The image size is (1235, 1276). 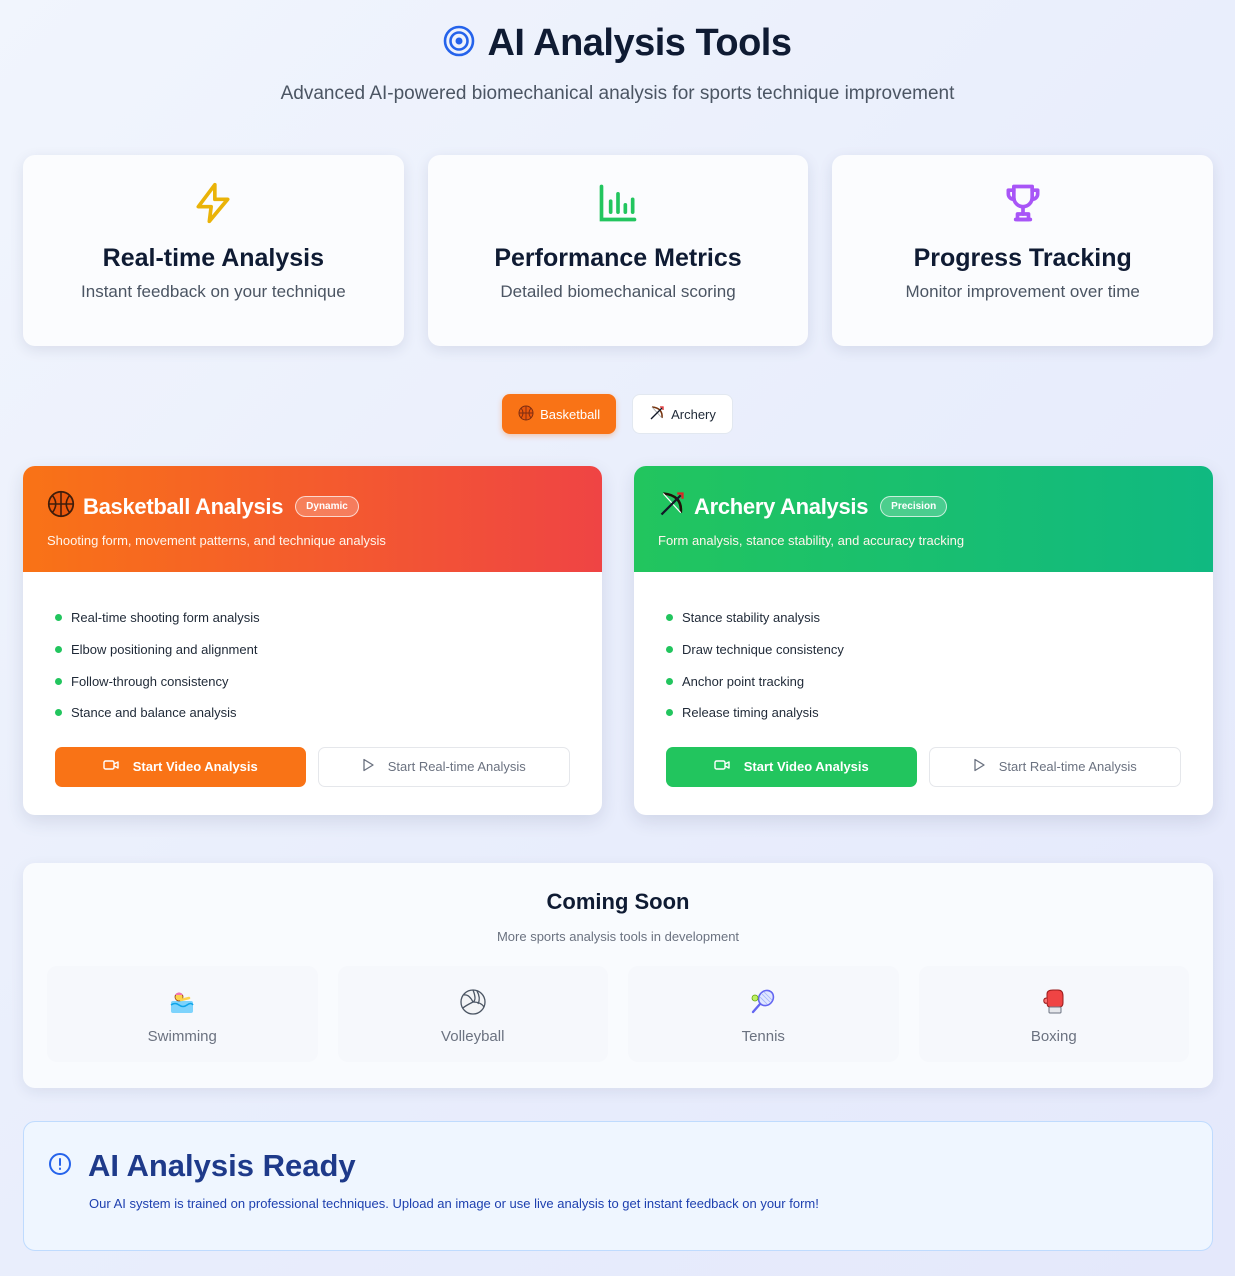 I want to click on list-item: Elbow positioning and alignment, so click(x=312, y=650).